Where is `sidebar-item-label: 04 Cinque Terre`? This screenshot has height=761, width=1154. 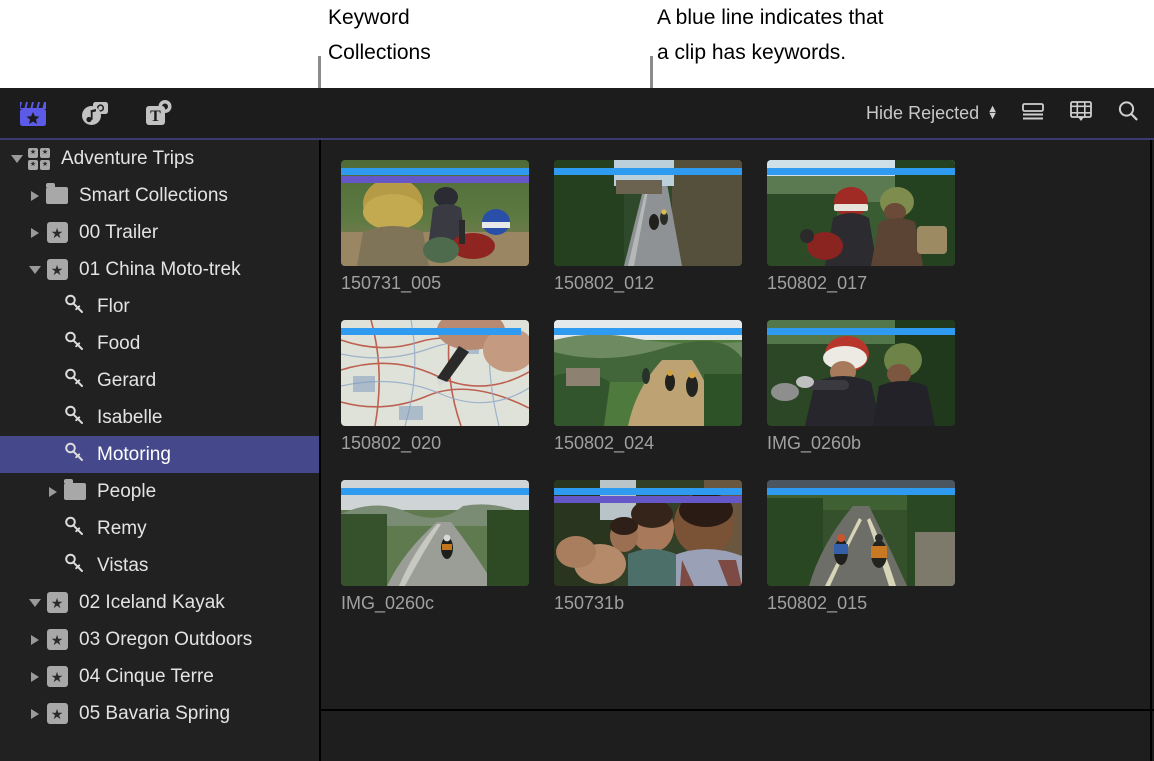 sidebar-item-label: 04 Cinque Terre is located at coordinates (146, 676).